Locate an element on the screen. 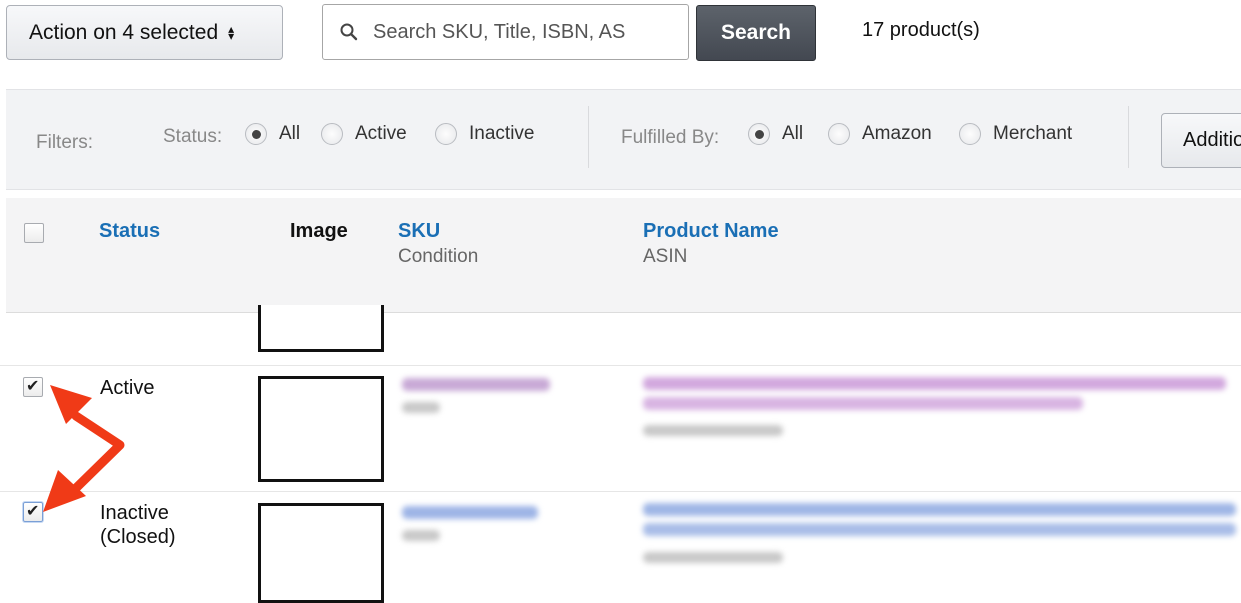 This screenshot has height=603, width=1241. row-status-line: (Closed) is located at coordinates (138, 537).